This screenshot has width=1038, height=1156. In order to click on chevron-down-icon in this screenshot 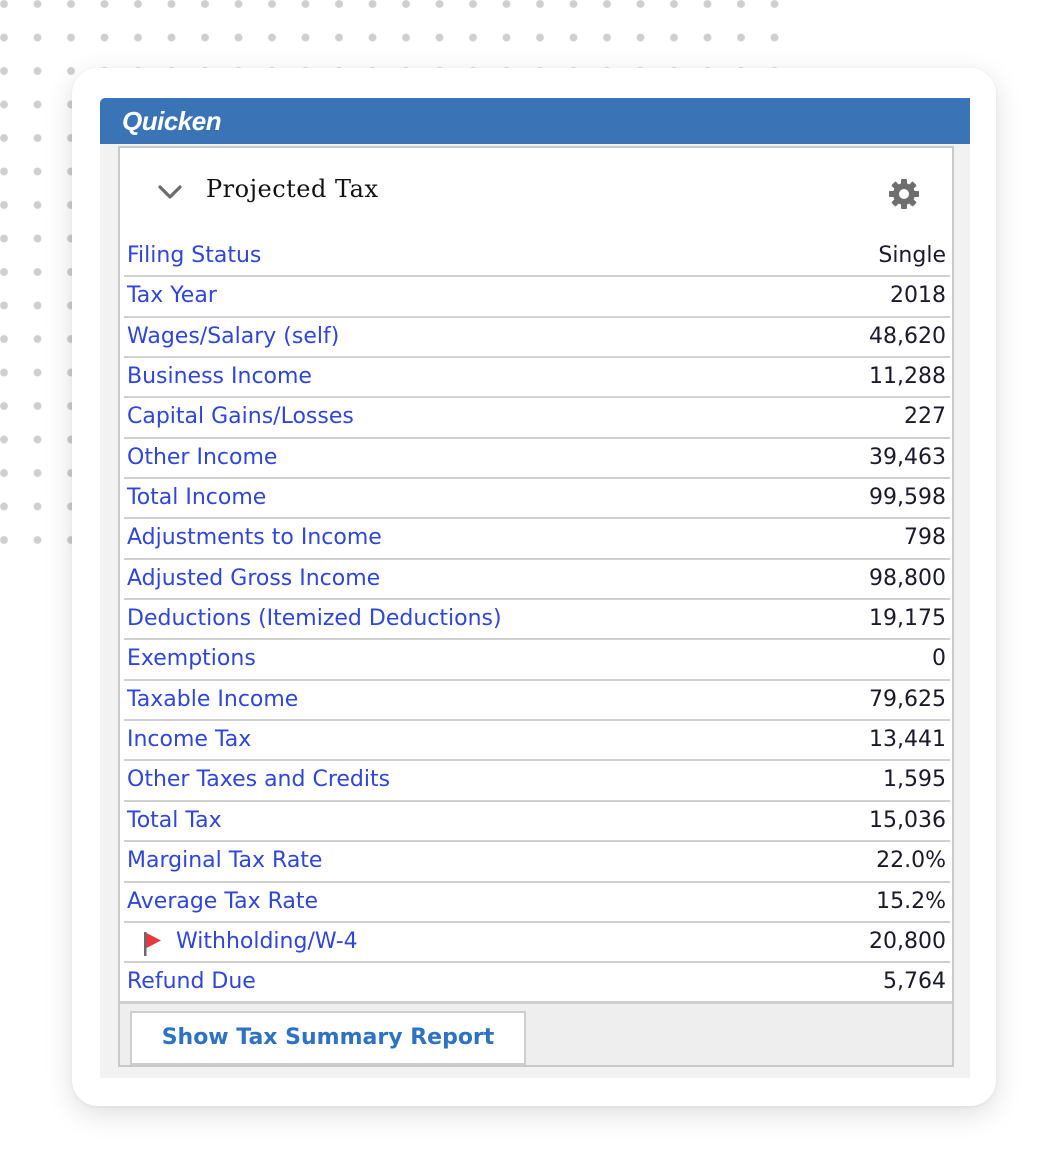, I will do `click(170, 192)`.